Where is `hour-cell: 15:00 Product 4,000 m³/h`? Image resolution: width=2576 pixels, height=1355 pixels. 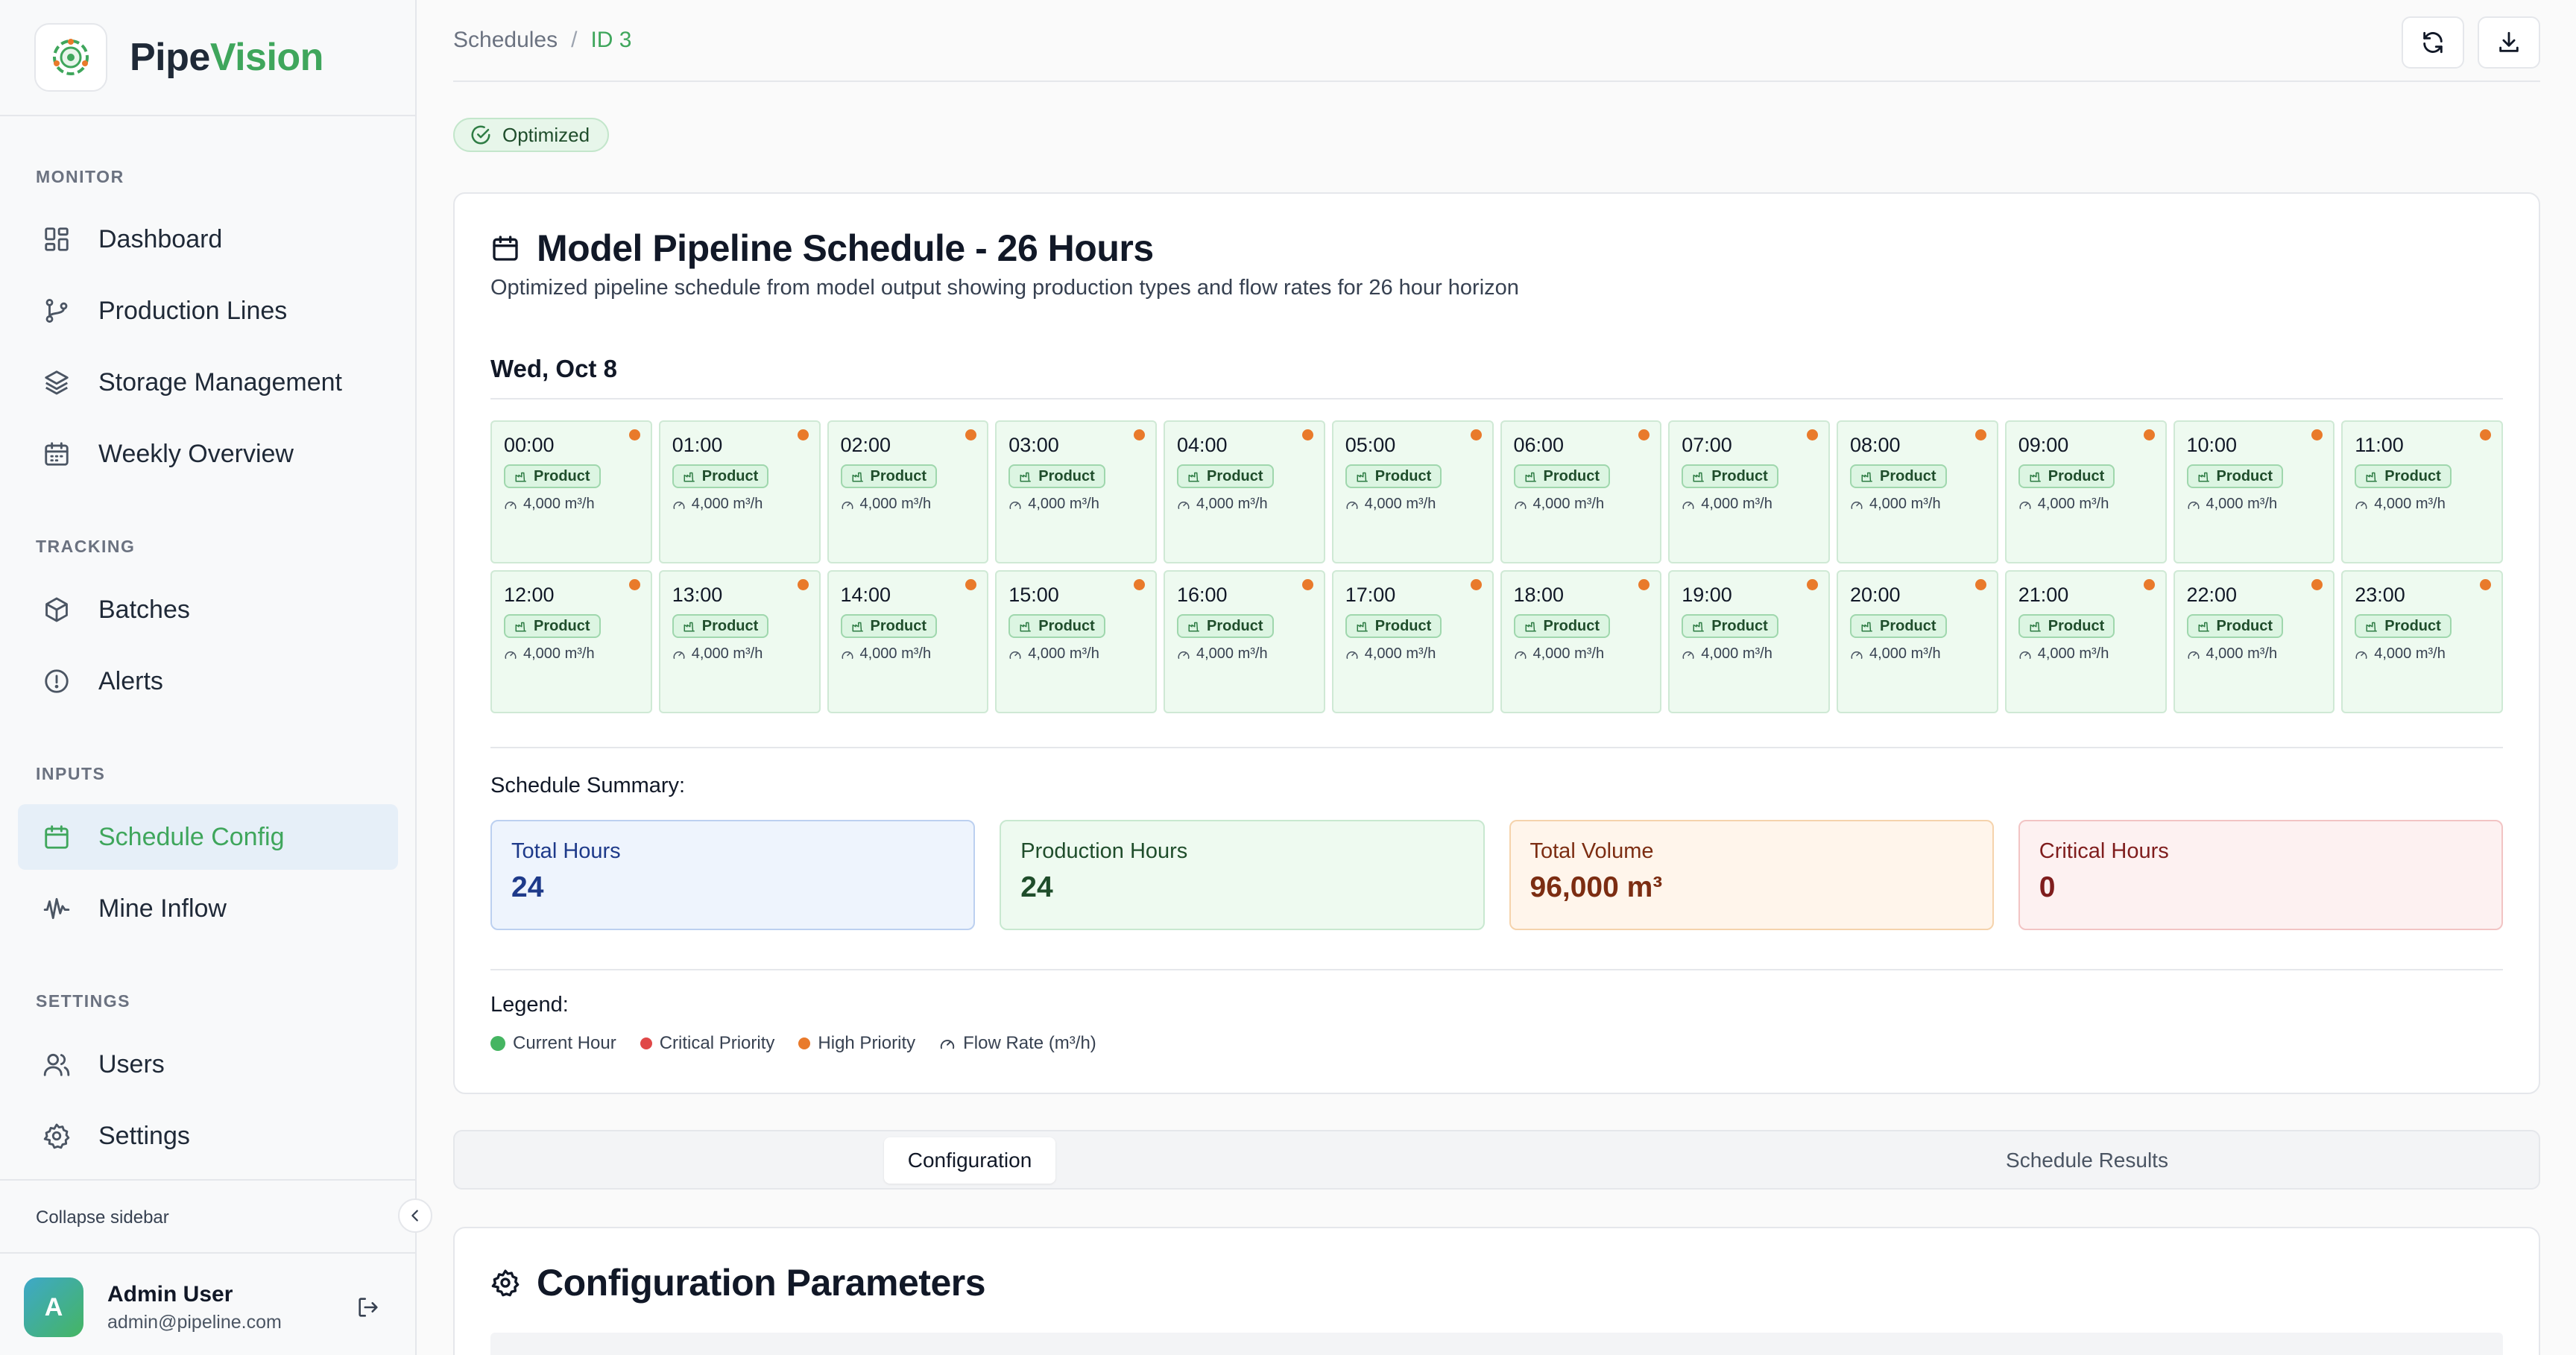
hour-cell: 15:00 Product 4,000 m³/h is located at coordinates (1076, 641).